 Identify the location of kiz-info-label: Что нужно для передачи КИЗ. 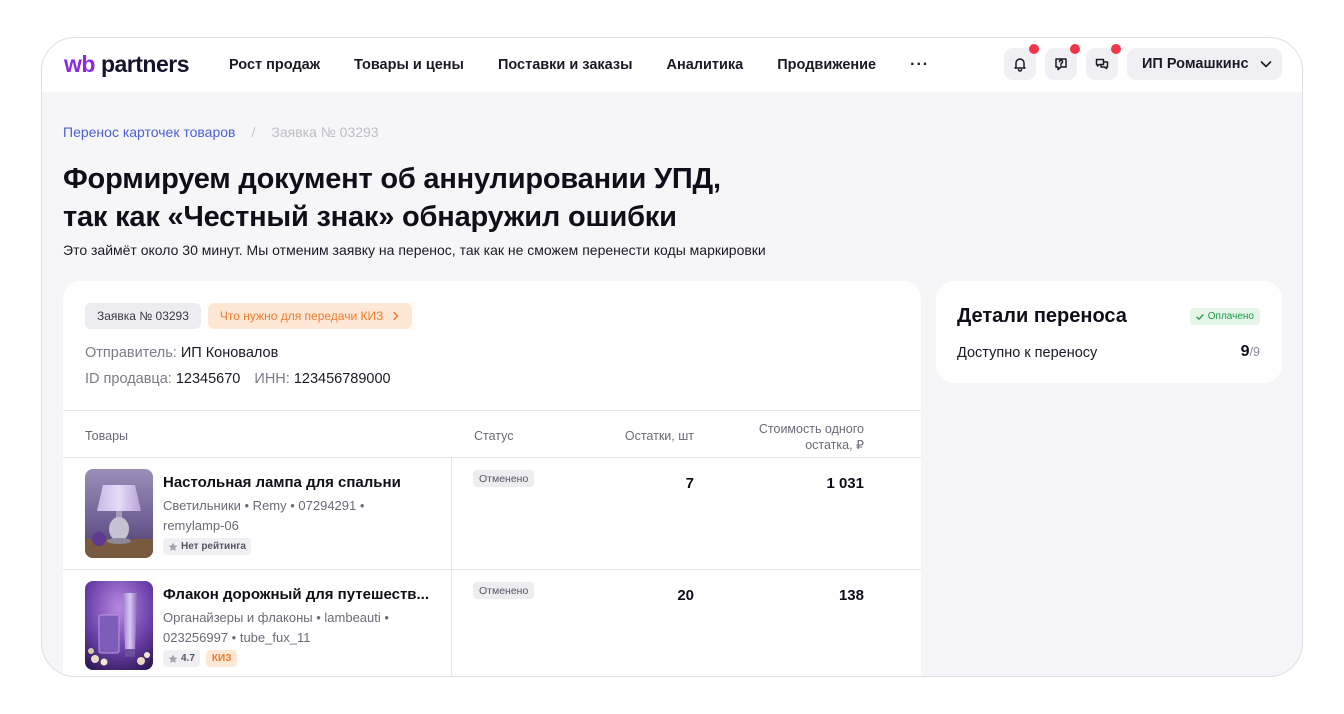
(301, 316).